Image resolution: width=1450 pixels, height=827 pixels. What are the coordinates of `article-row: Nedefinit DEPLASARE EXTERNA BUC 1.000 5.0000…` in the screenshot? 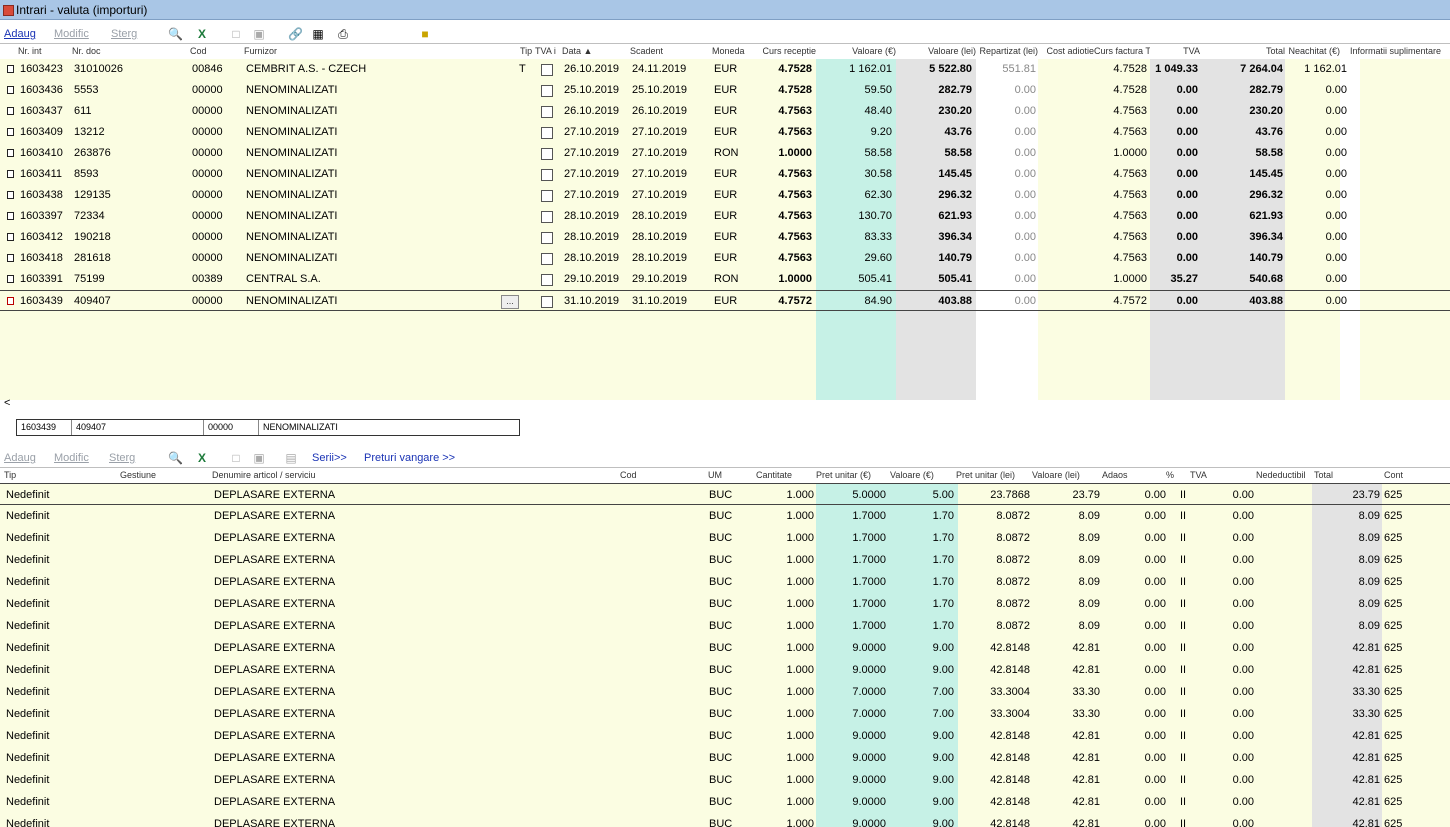 It's located at (725, 494).